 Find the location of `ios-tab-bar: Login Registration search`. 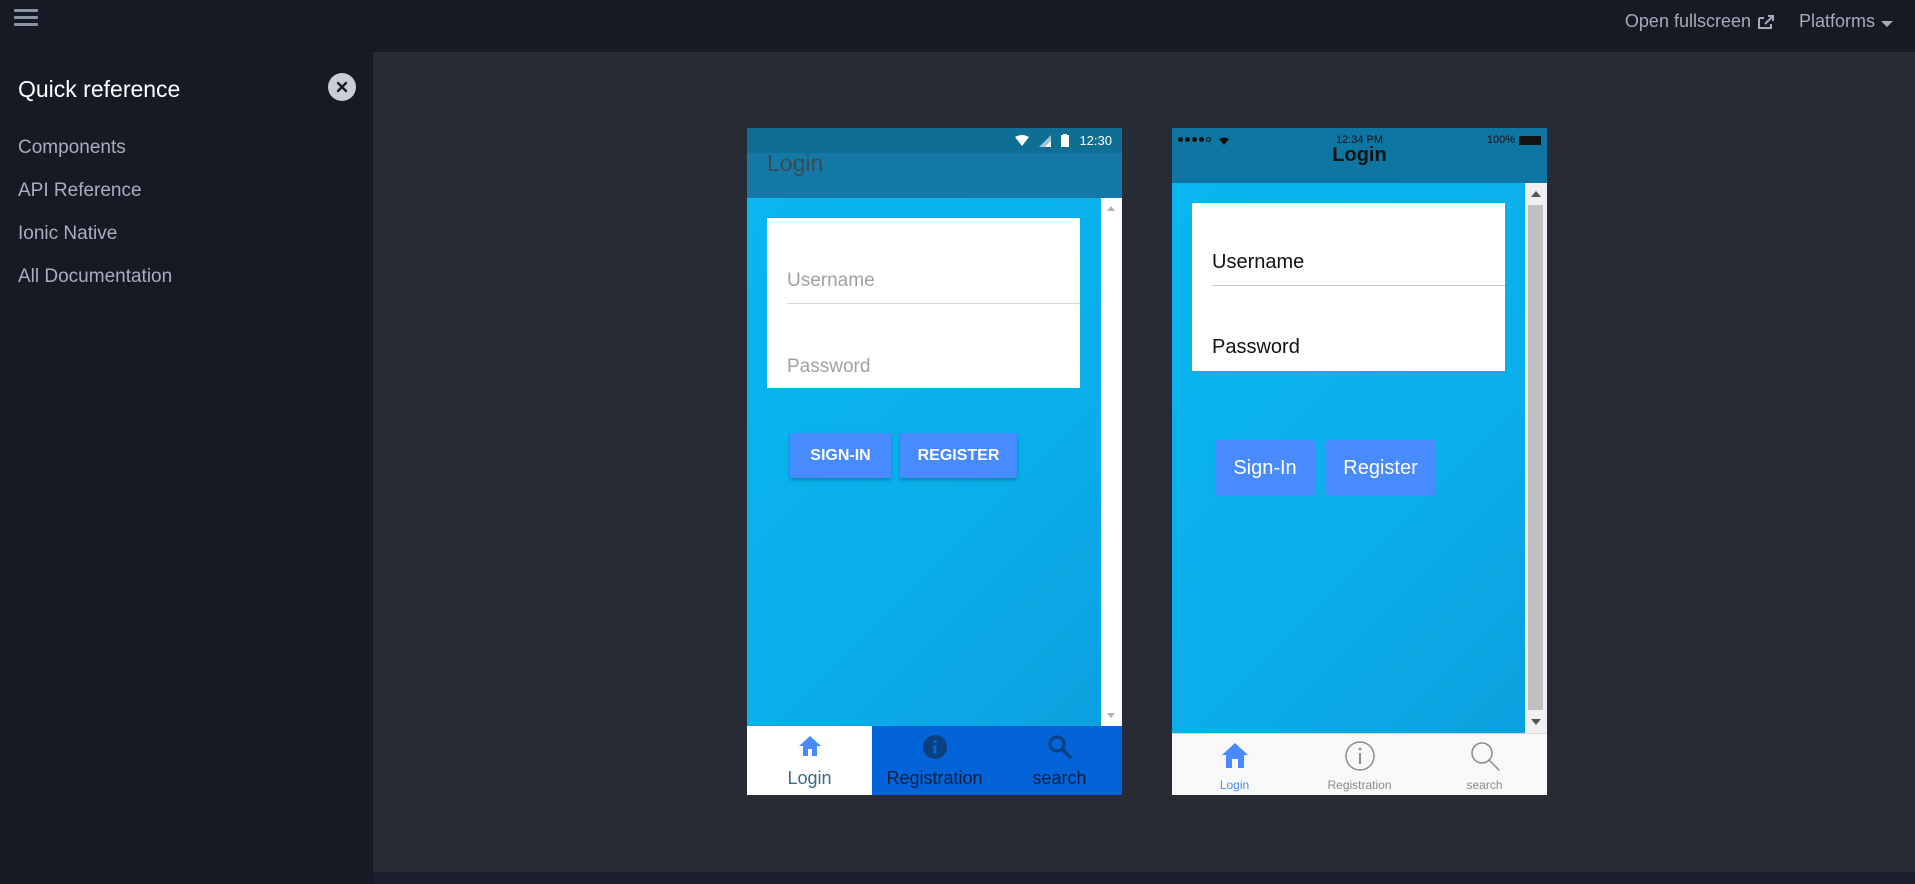

ios-tab-bar: Login Registration search is located at coordinates (1359, 764).